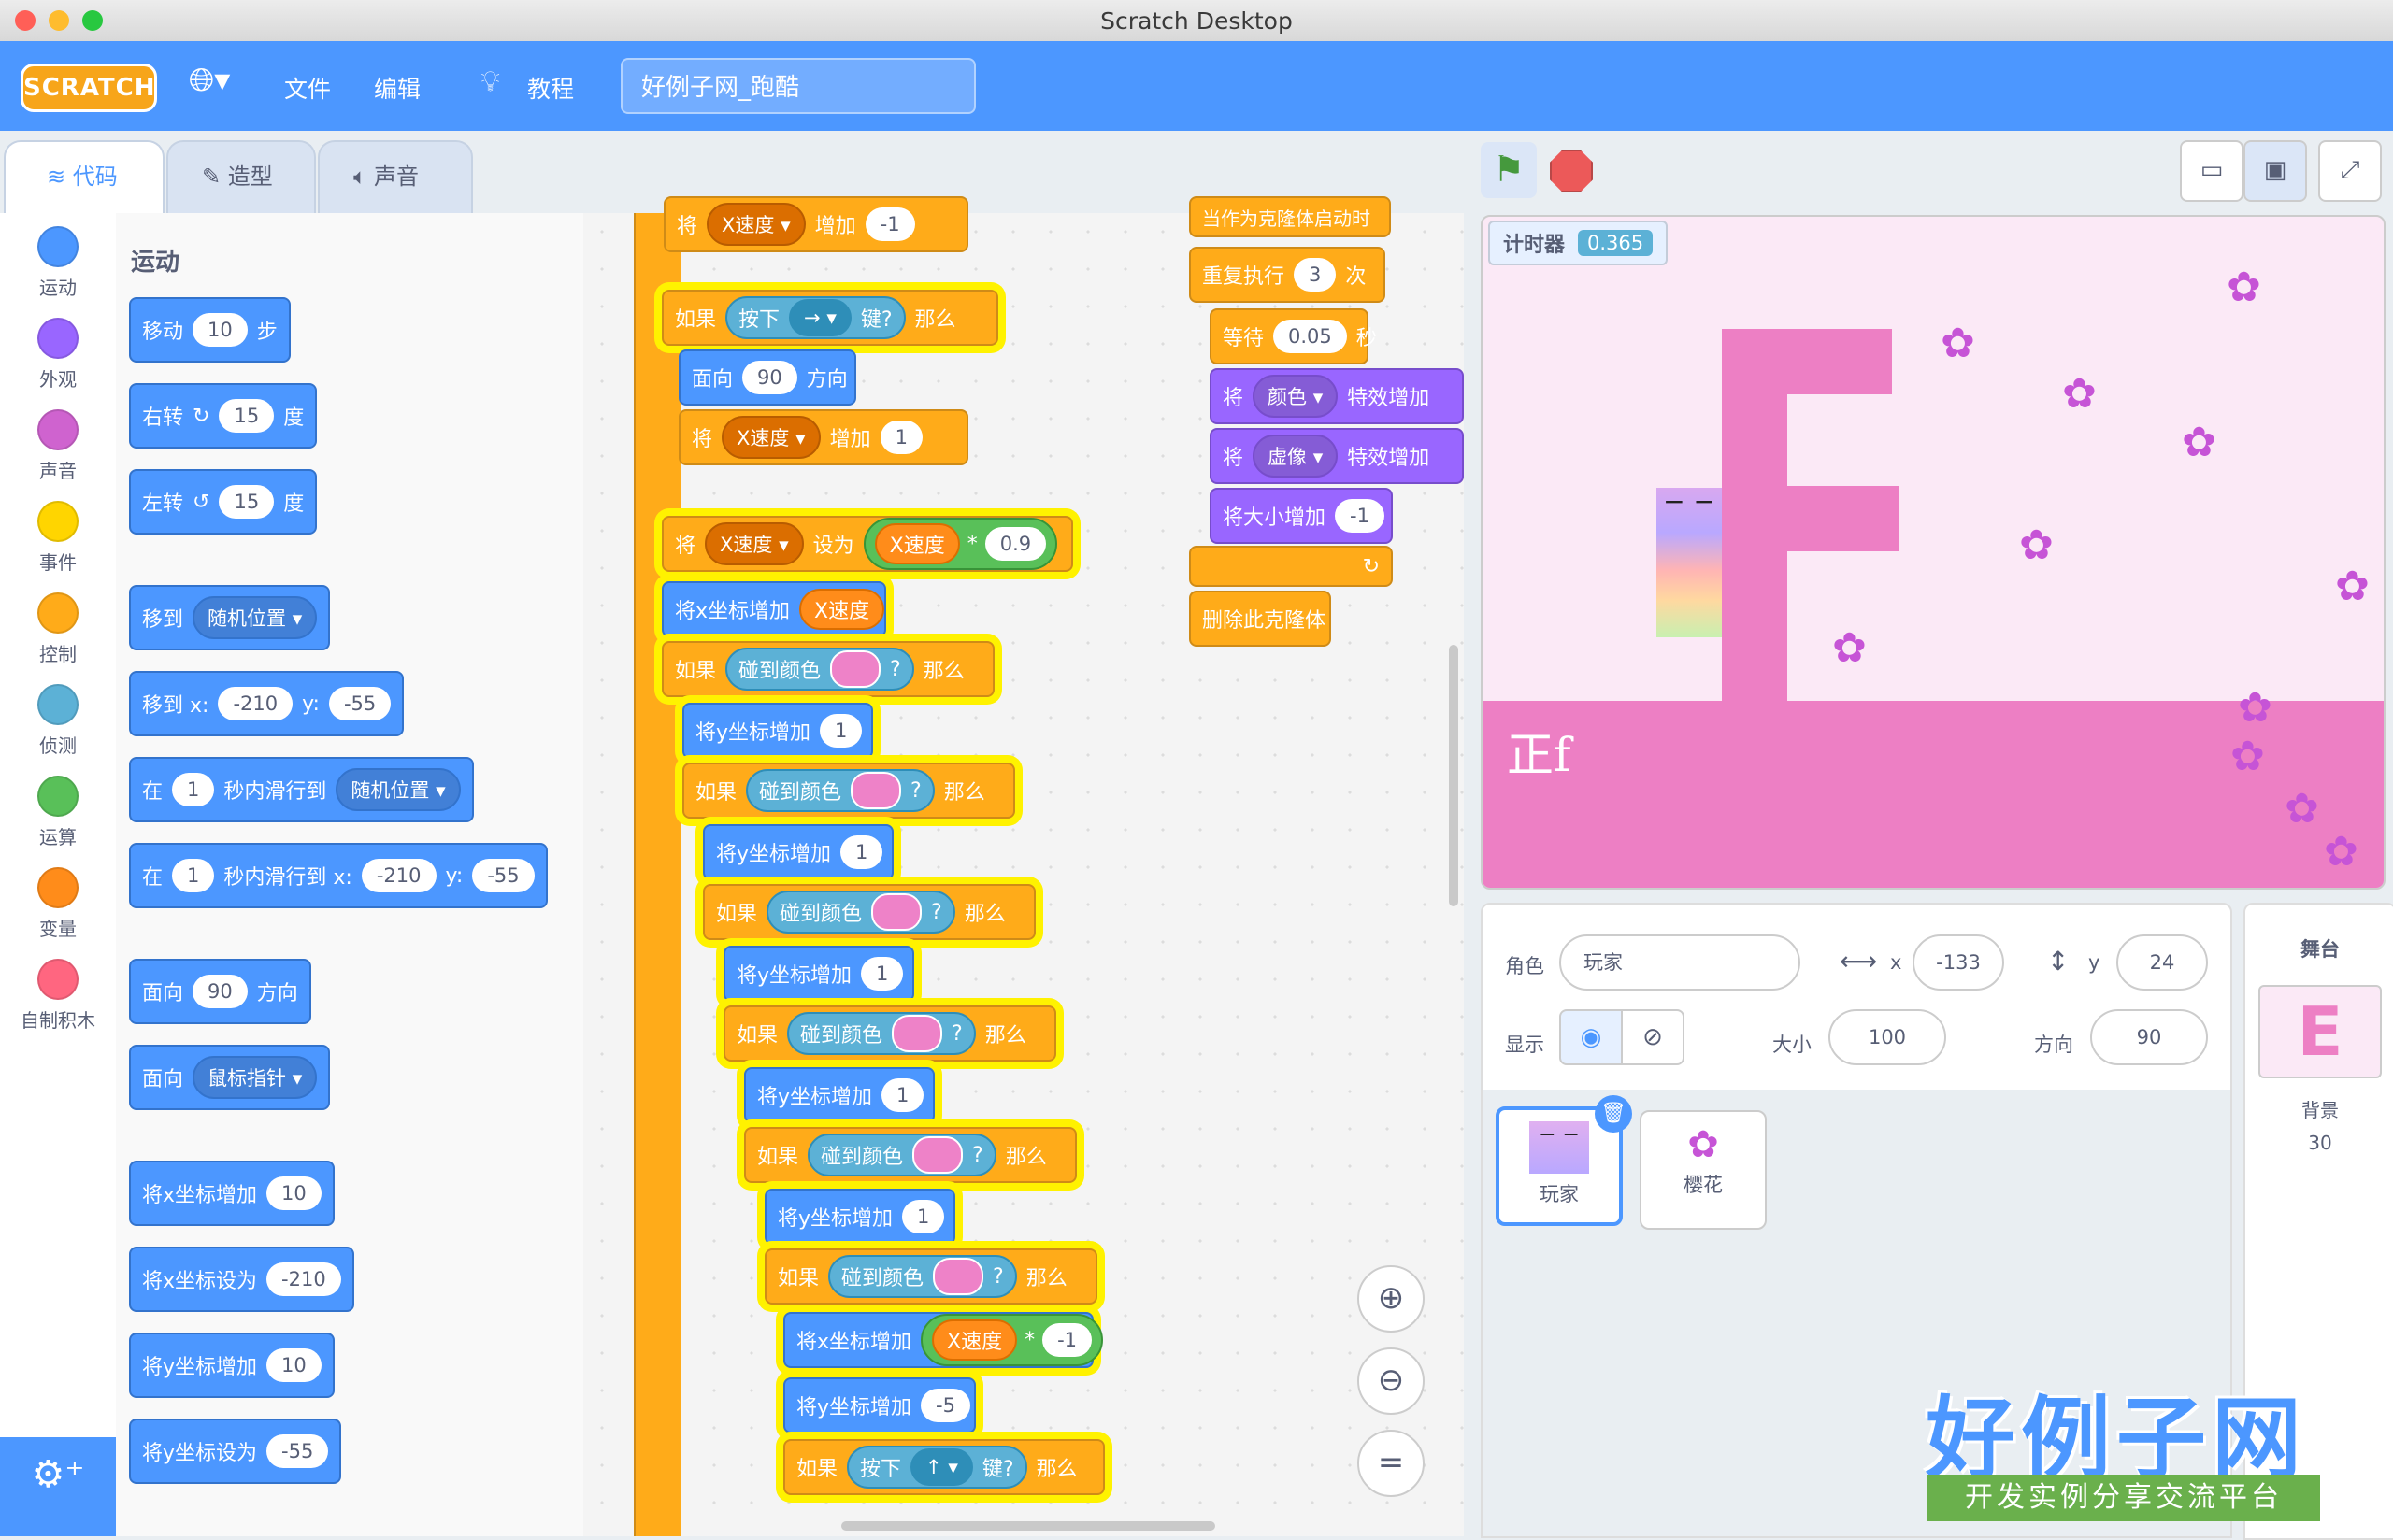 The width and height of the screenshot is (2393, 1540). I want to click on block-set-xspeed: 将 X速度 ▾ 设为 X速度 * 0.9, so click(868, 544).